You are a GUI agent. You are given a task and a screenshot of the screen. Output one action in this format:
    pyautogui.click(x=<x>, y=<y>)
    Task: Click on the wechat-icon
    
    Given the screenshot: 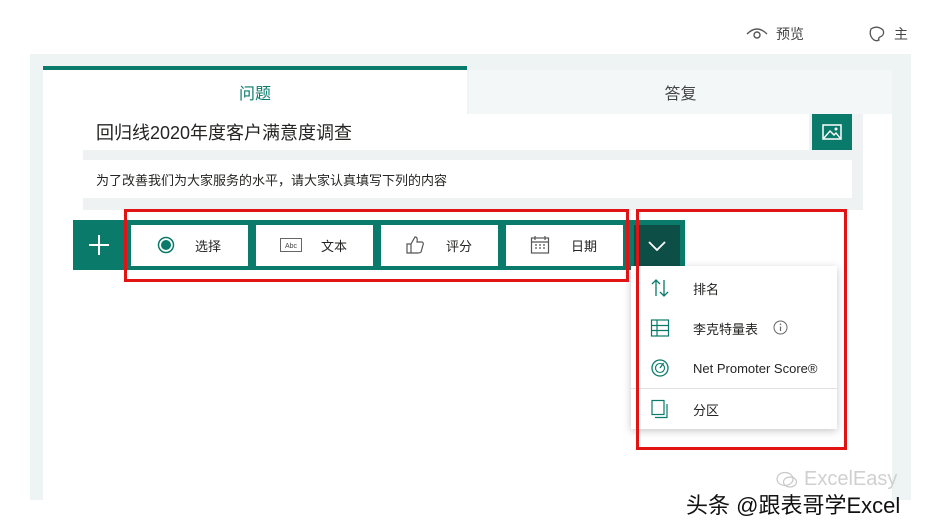 What is the action you would take?
    pyautogui.click(x=787, y=479)
    